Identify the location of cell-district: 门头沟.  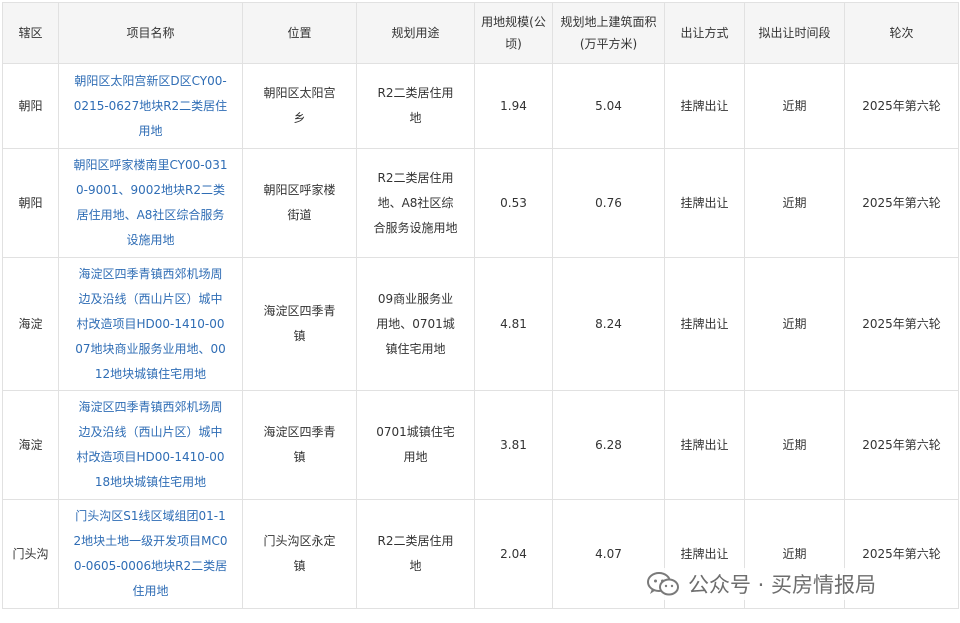
(30, 554).